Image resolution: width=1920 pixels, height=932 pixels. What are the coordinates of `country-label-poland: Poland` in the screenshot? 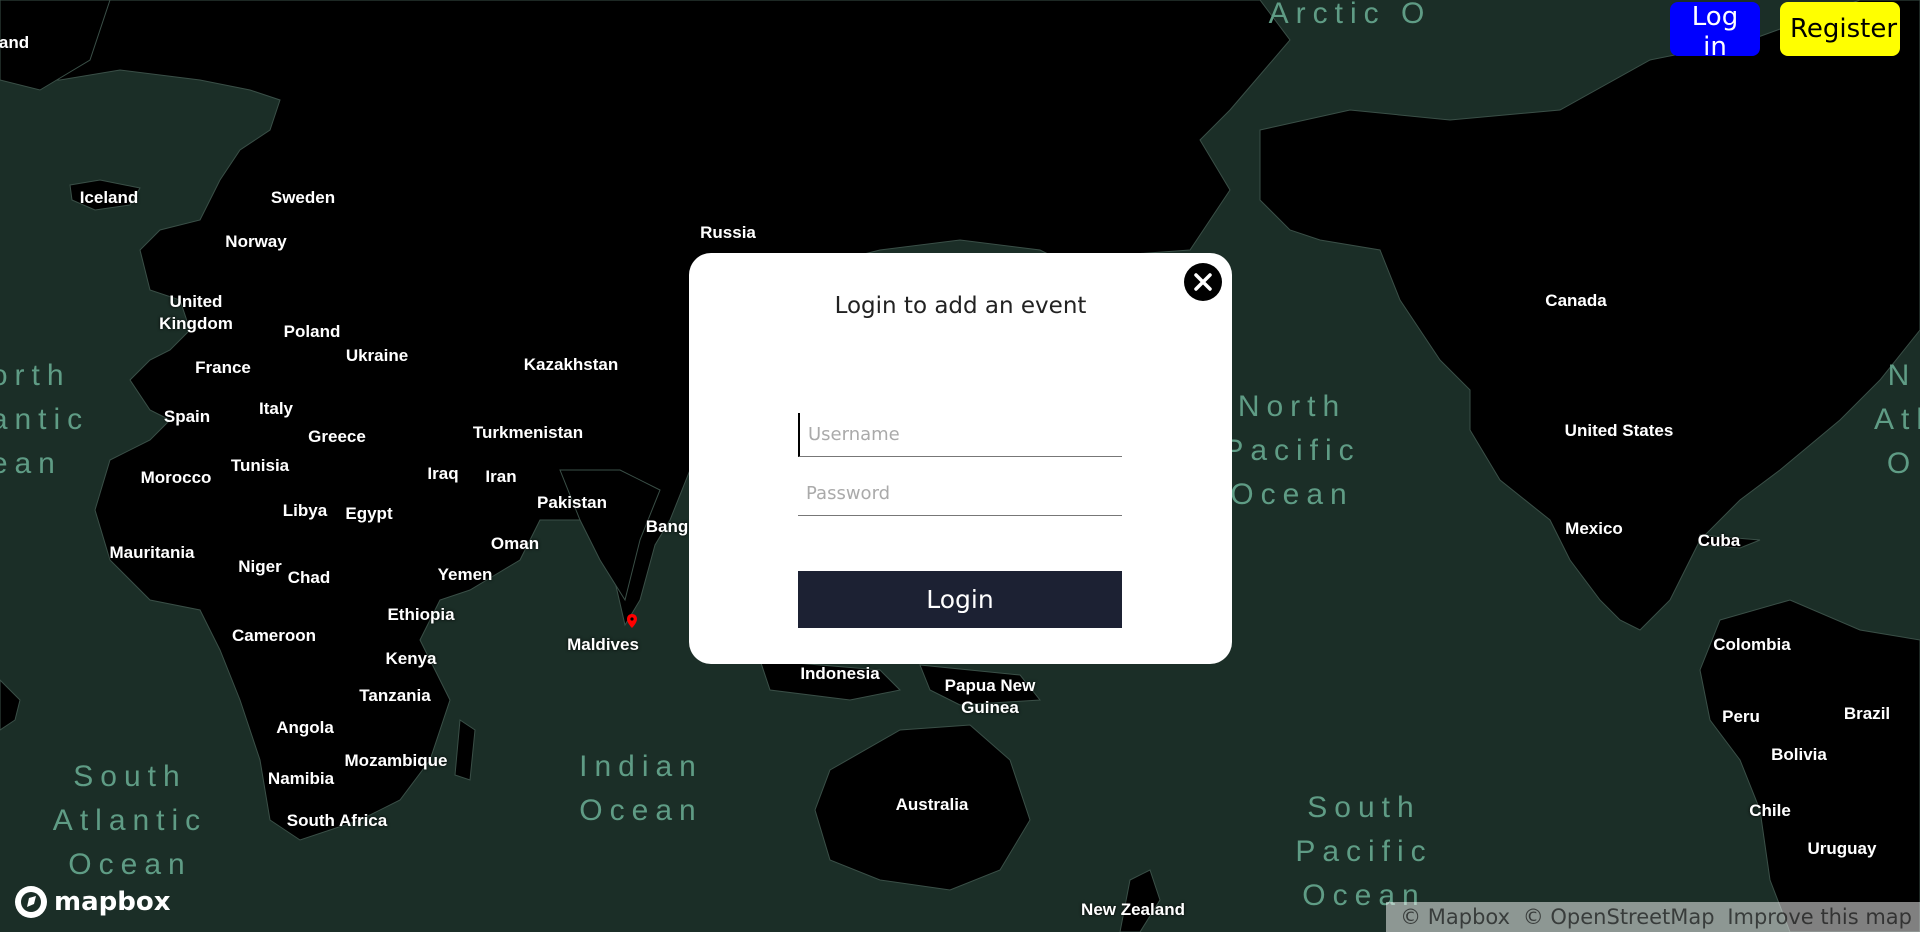 It's located at (312, 331).